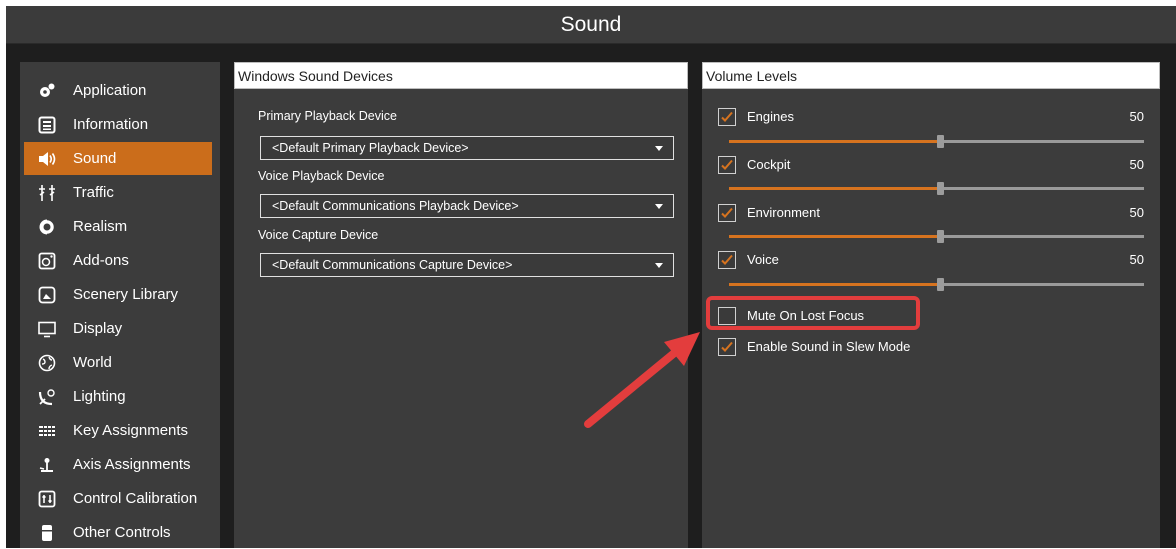 The height and width of the screenshot is (549, 1176). What do you see at coordinates (931, 167) in the screenshot?
I see `cockpit-volume-row: Cockpit 50` at bounding box center [931, 167].